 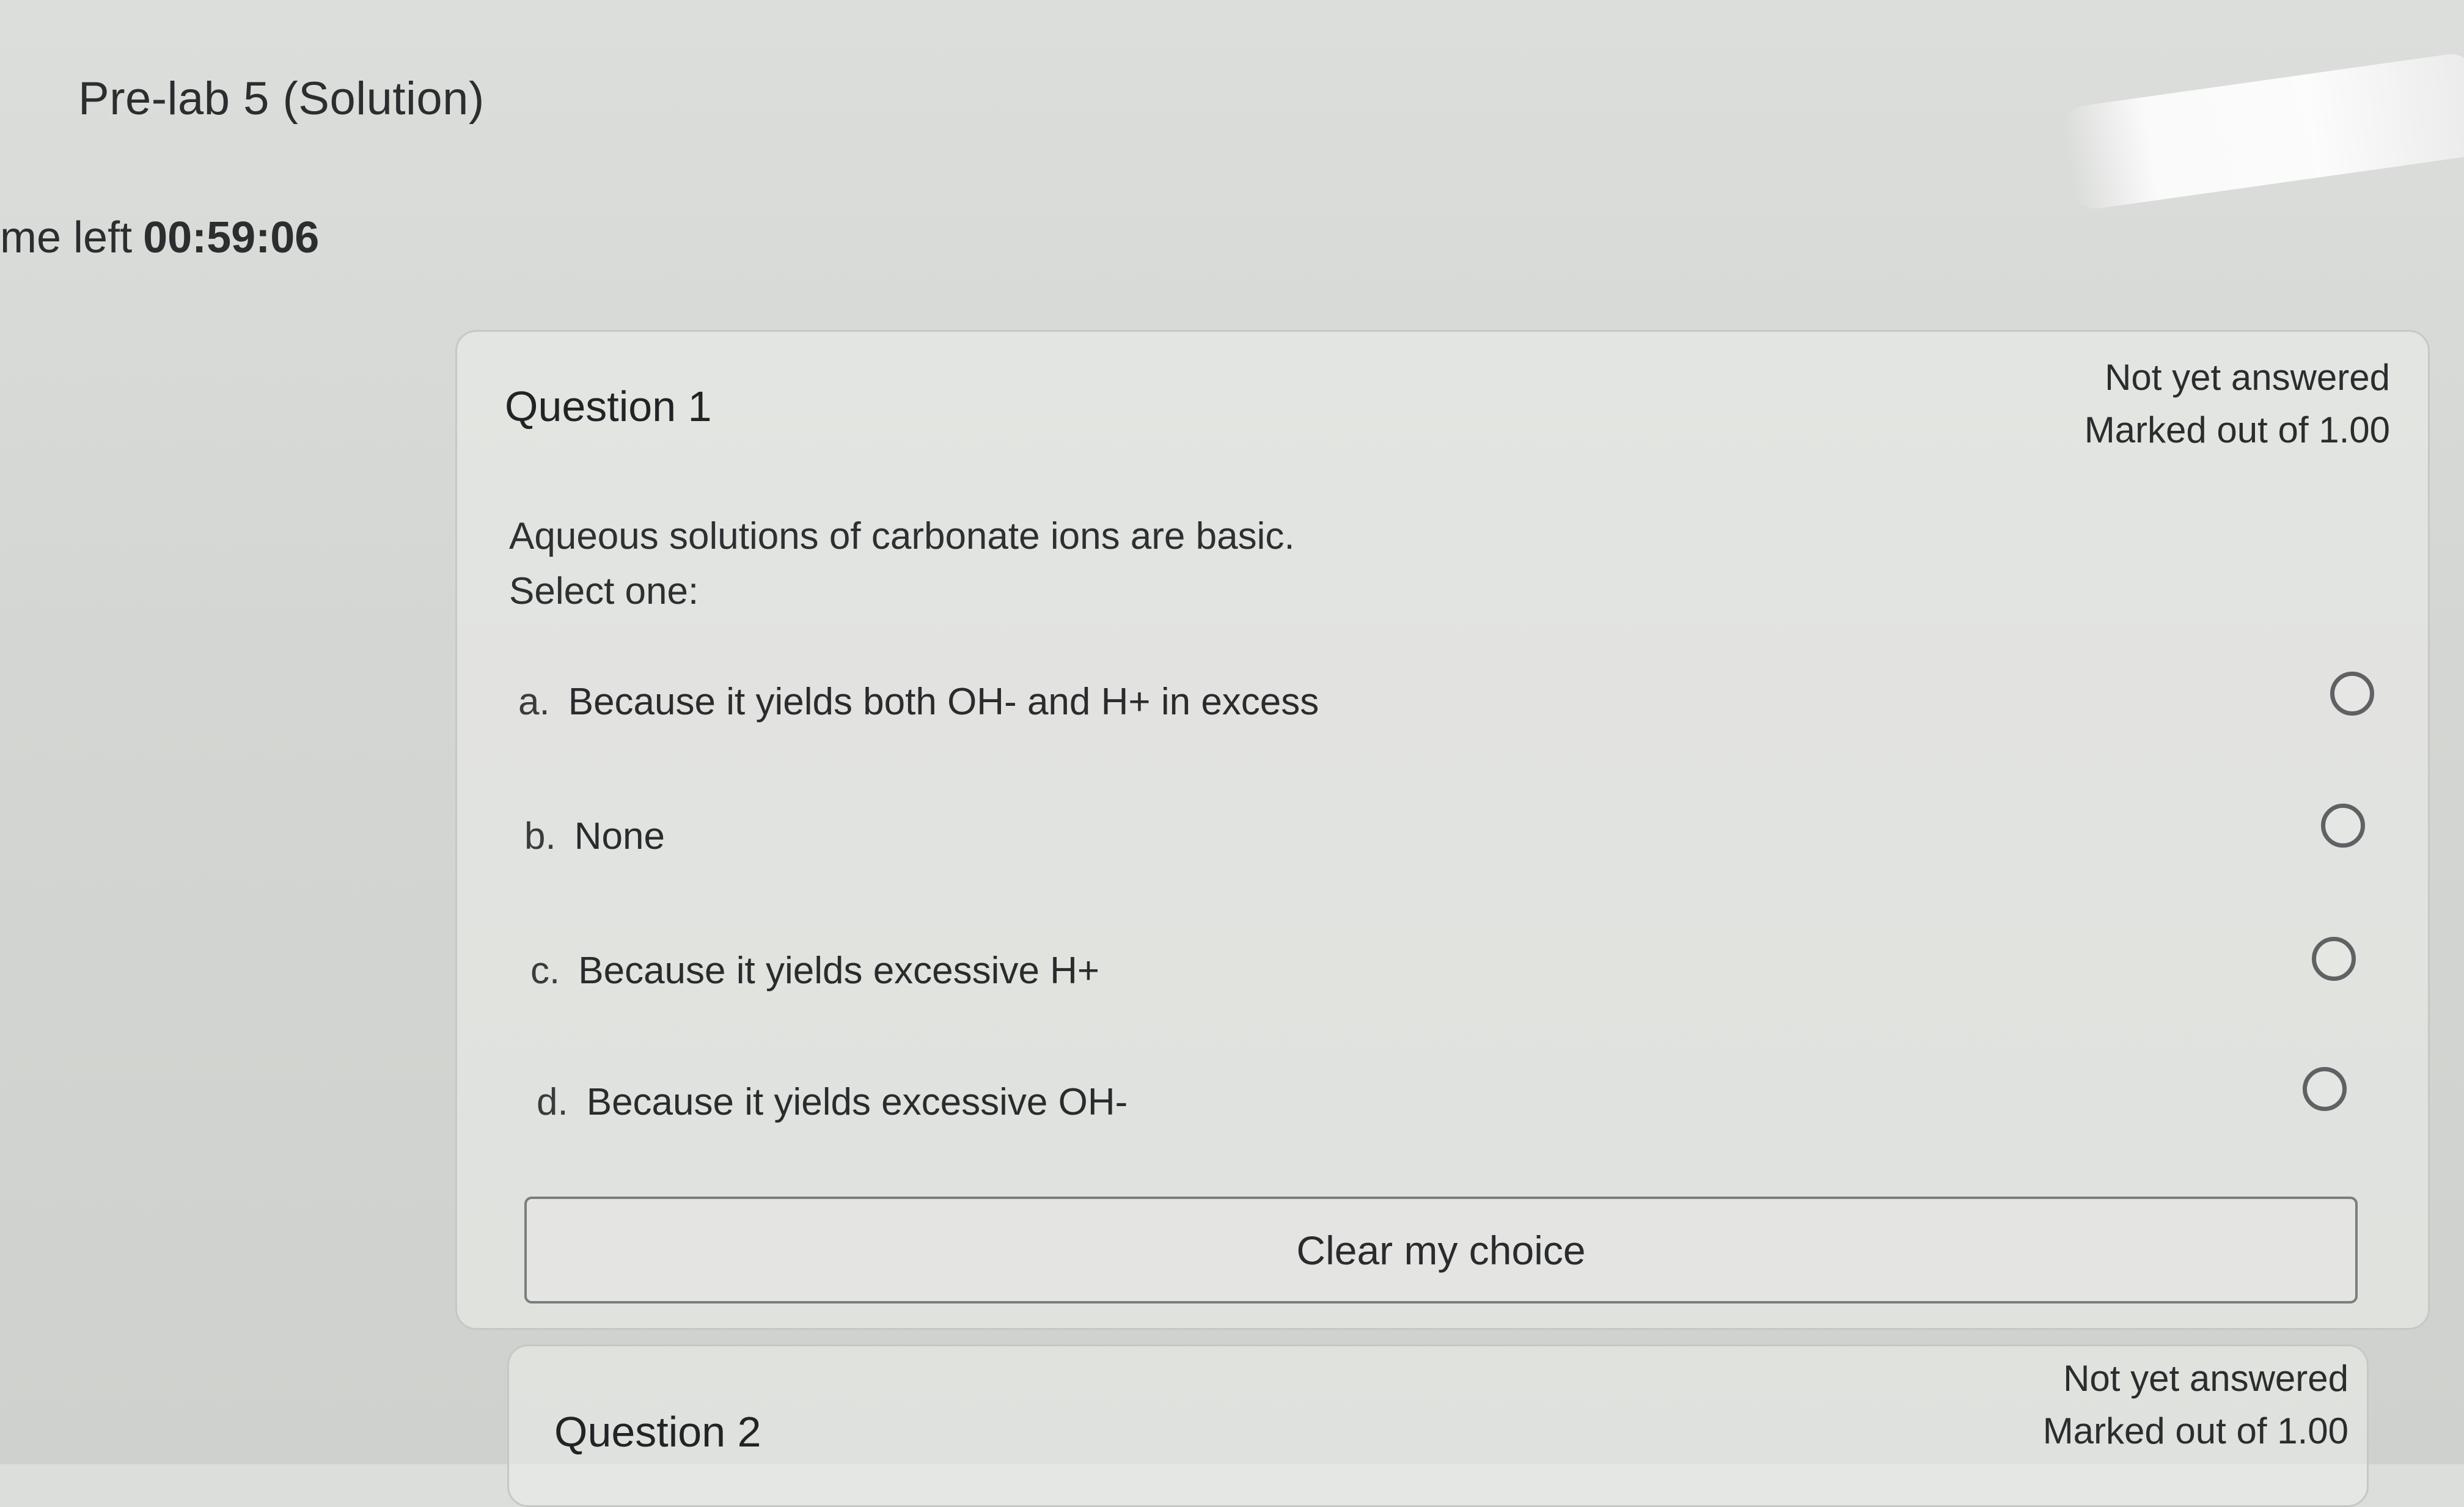 What do you see at coordinates (839, 971) in the screenshot?
I see `option-c-label: Because it yields excessive H+` at bounding box center [839, 971].